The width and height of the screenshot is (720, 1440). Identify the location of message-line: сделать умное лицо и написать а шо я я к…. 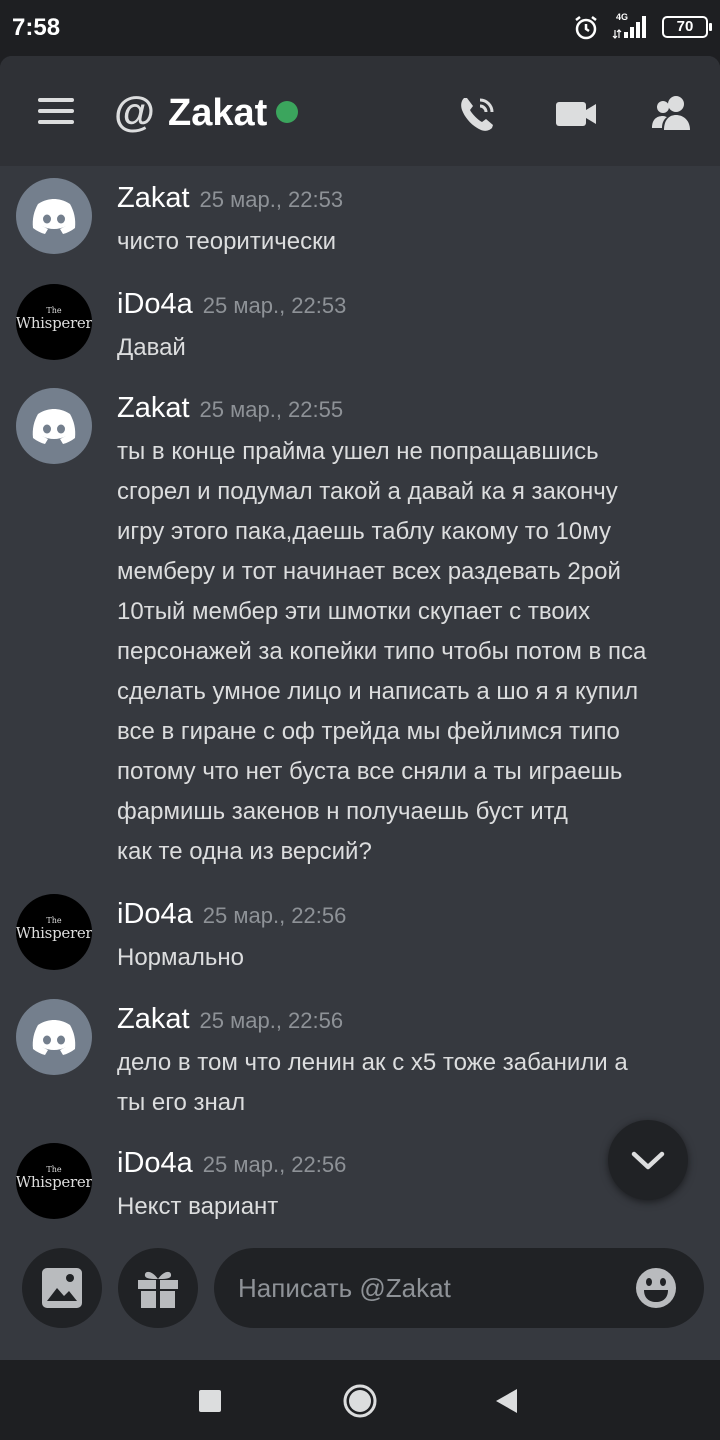
(378, 691).